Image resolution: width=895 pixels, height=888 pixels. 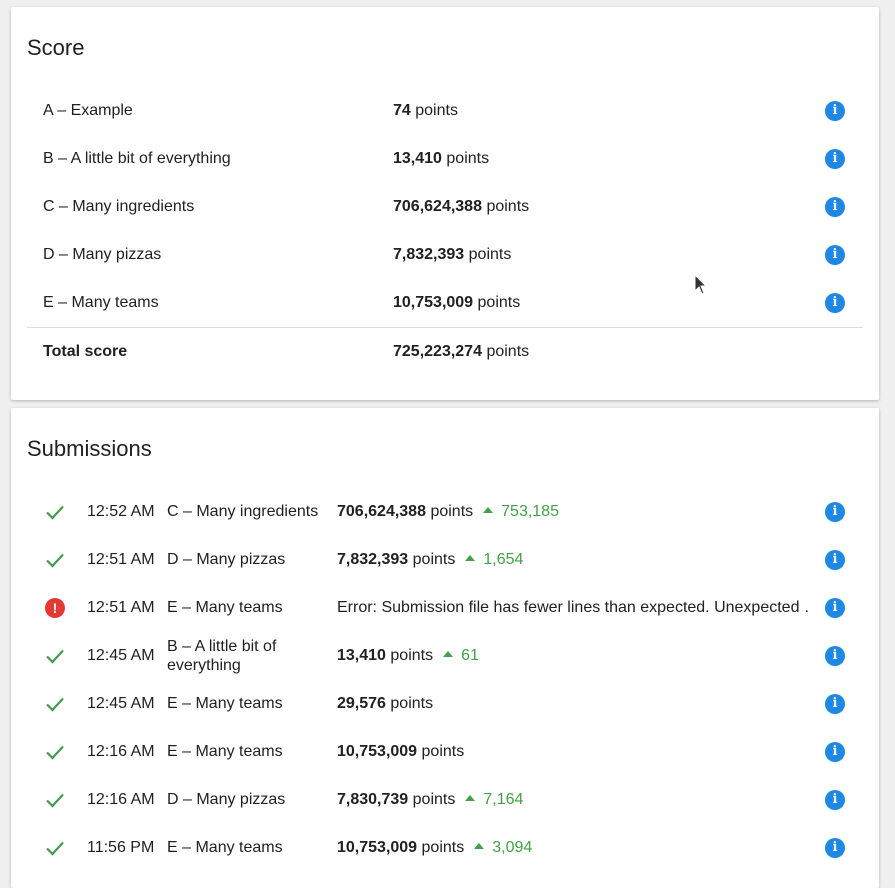 What do you see at coordinates (89, 448) in the screenshot?
I see `submissions-title: Submissions` at bounding box center [89, 448].